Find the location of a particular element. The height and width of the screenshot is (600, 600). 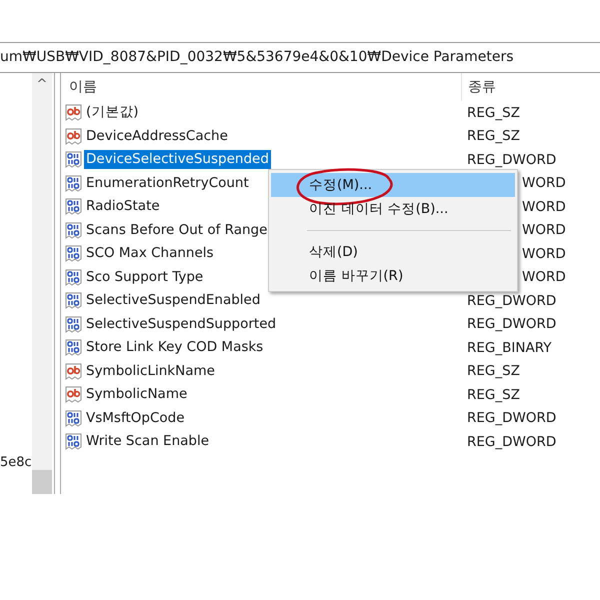

value-name: SelectiveSuspendEnabled is located at coordinates (173, 300).